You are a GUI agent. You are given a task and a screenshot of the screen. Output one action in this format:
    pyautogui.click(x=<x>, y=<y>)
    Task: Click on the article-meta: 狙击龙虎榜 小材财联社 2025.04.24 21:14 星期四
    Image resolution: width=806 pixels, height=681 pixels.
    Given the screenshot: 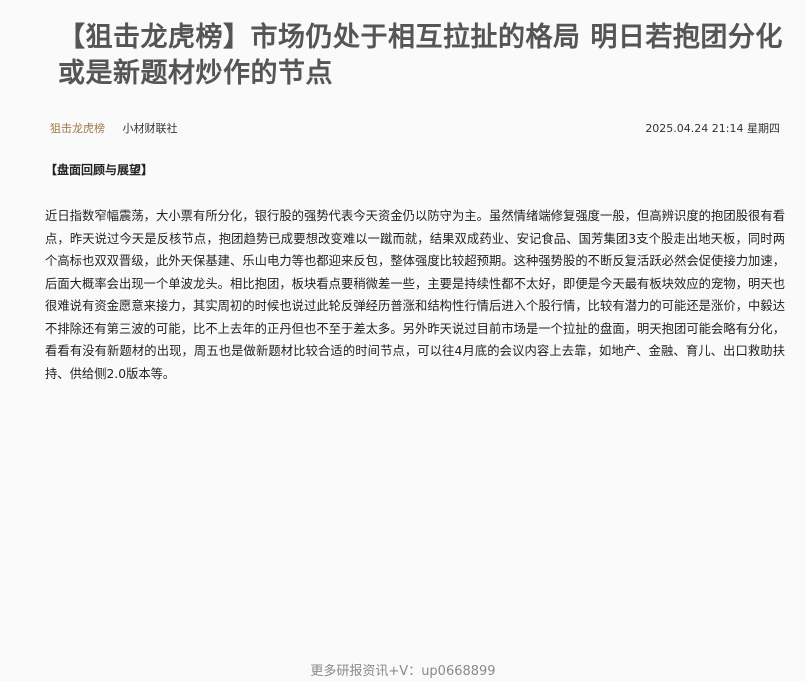 What is the action you would take?
    pyautogui.click(x=415, y=129)
    